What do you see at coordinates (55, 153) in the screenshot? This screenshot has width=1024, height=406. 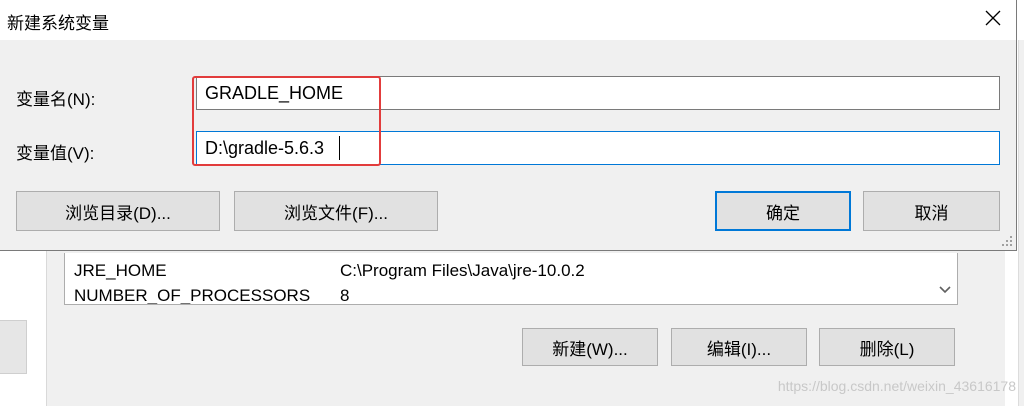 I see `variable-value-label: 变量值(V):` at bounding box center [55, 153].